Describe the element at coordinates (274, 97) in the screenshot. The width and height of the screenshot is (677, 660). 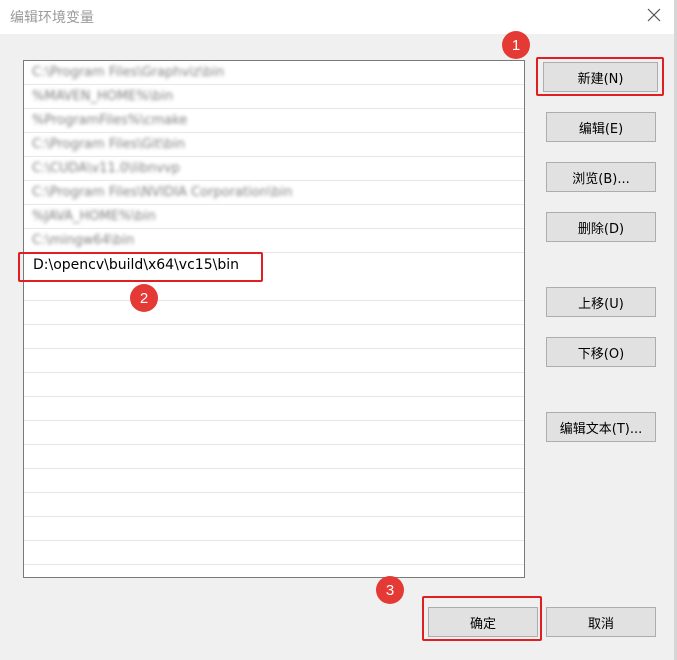
I see `list-item: %MAVEN_HOME%\bin` at that location.